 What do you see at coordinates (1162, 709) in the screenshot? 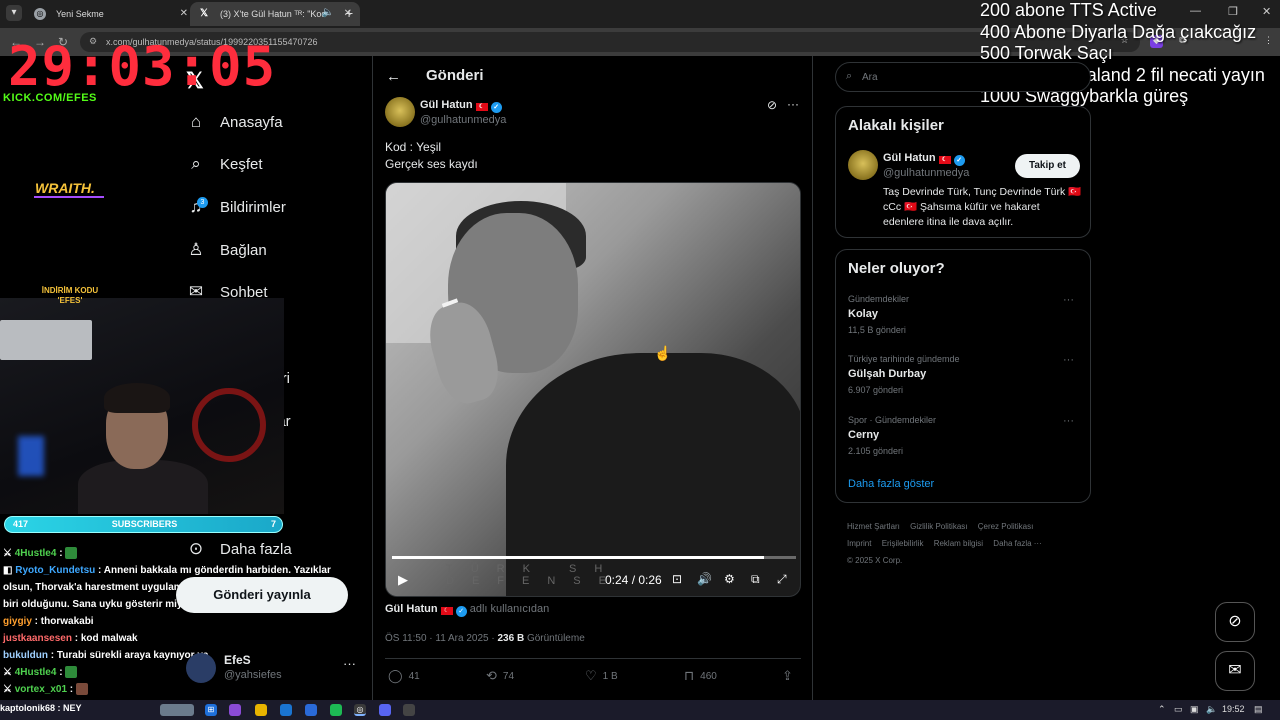
I see `tray-chevron-icon: ⌃` at bounding box center [1162, 709].